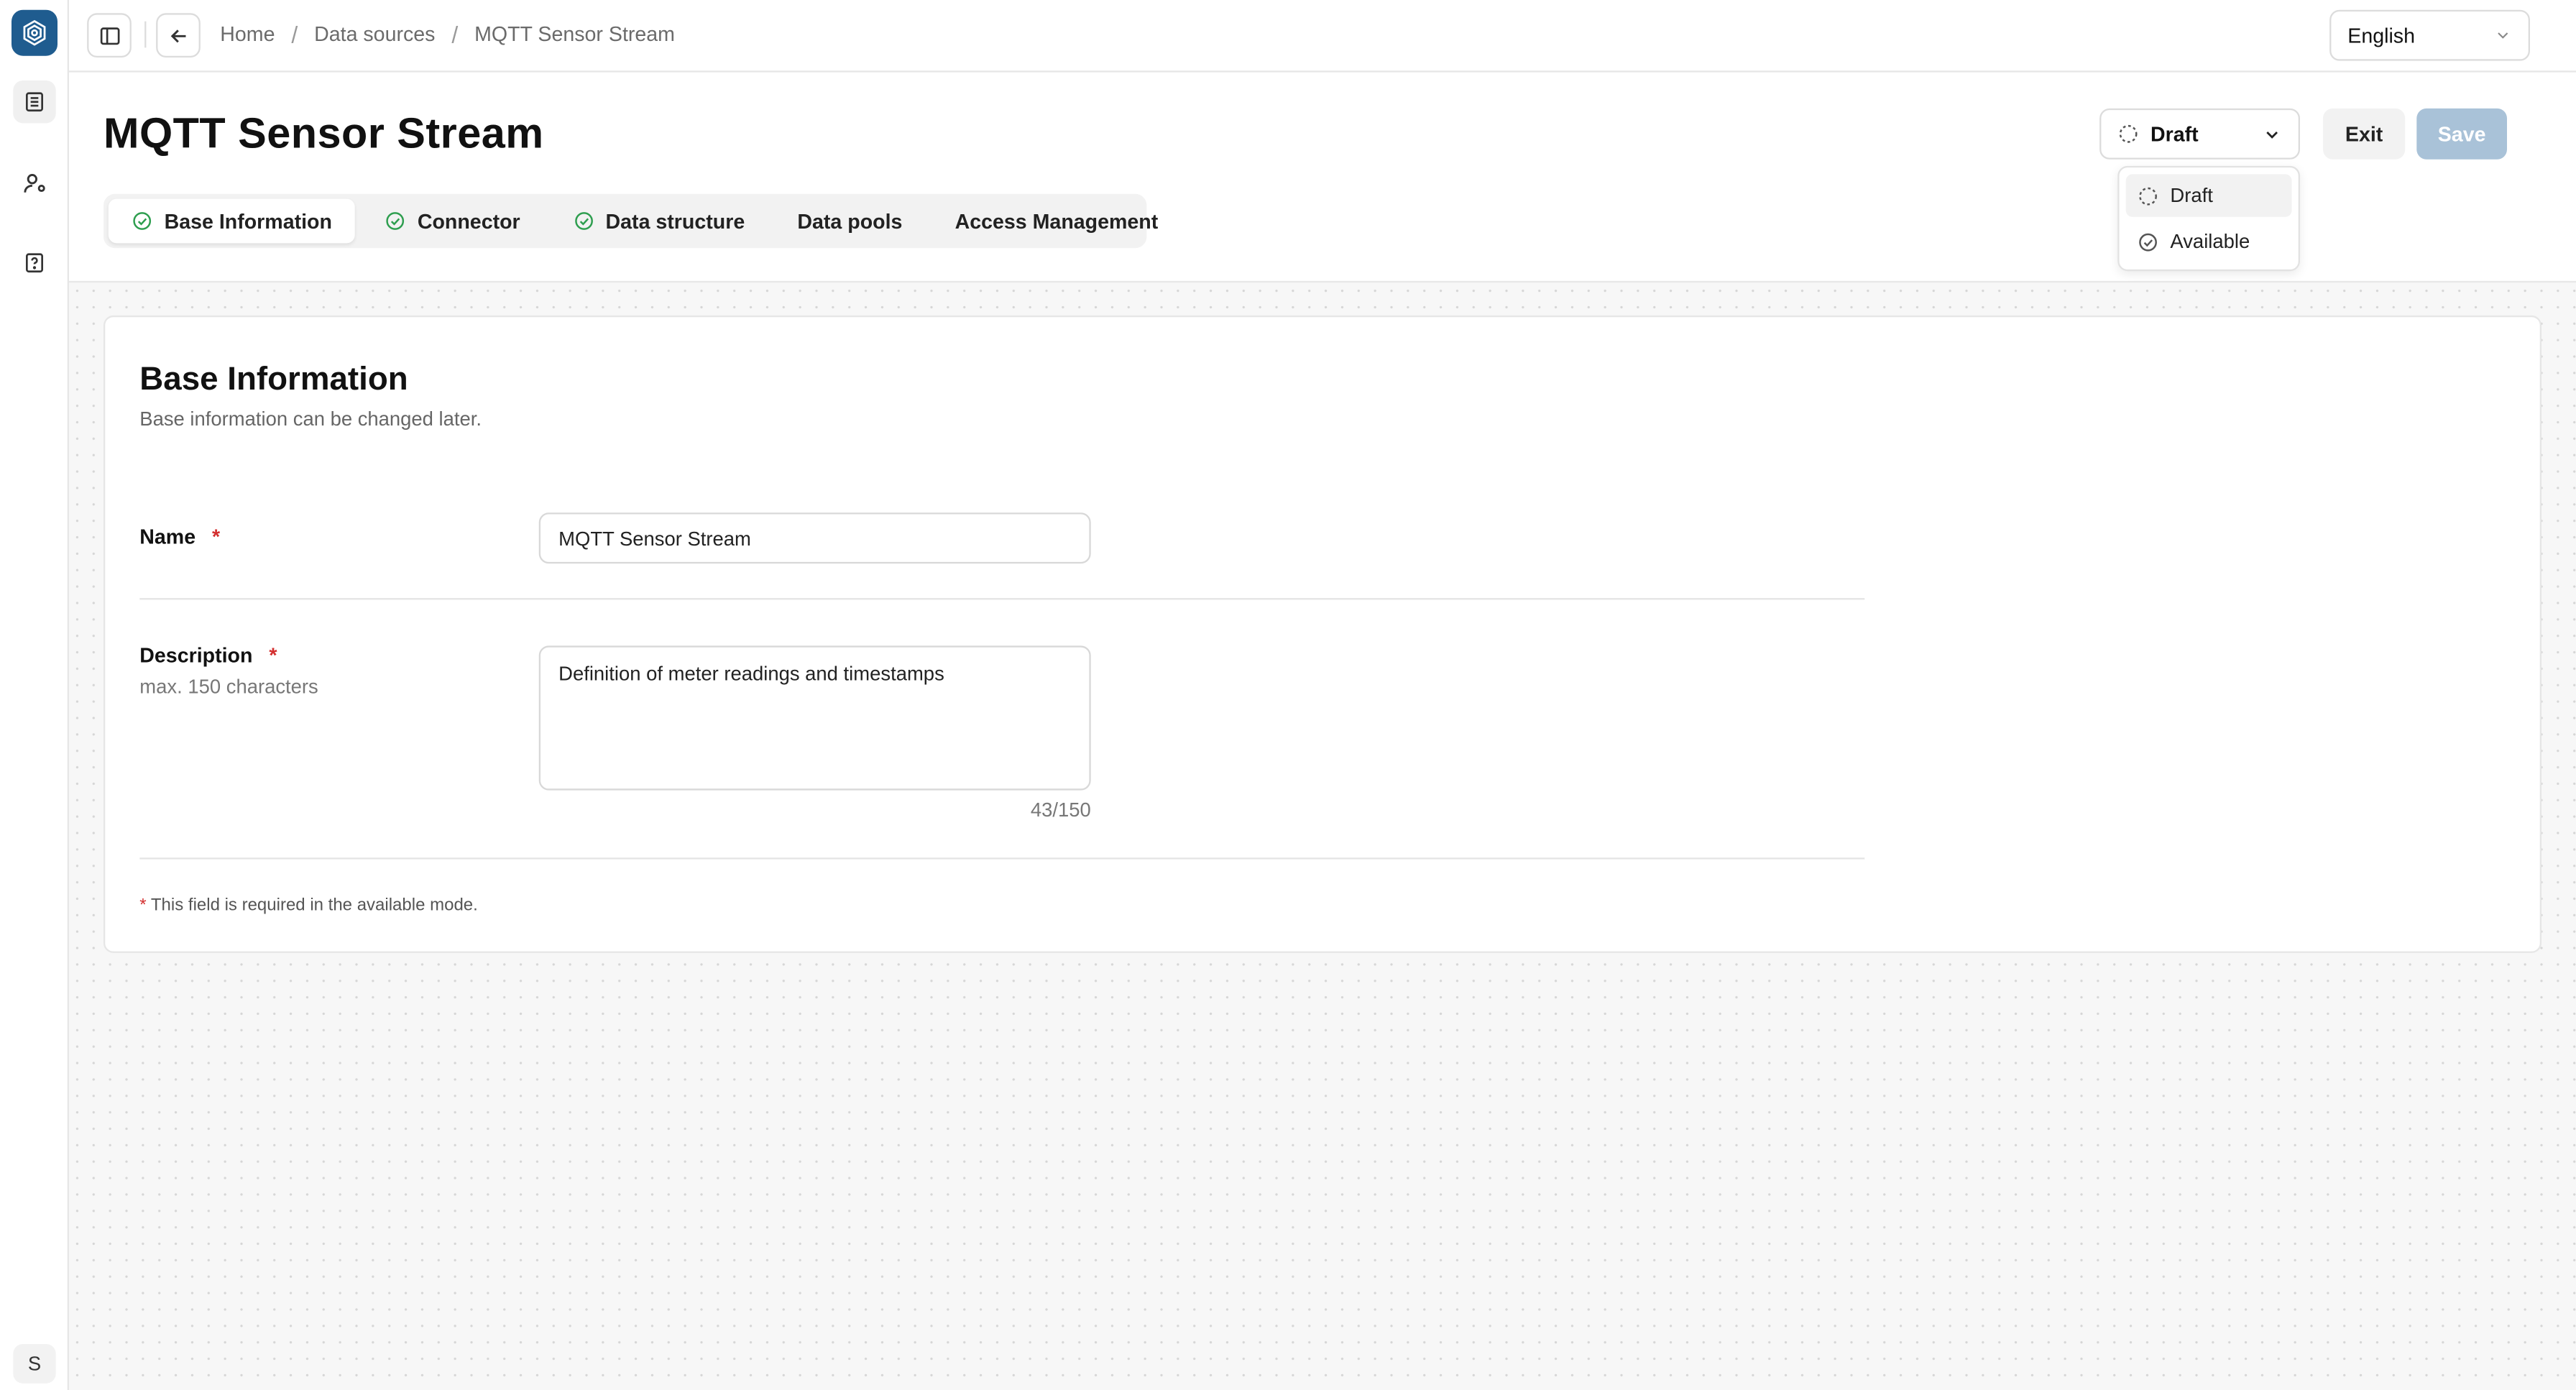 The height and width of the screenshot is (1390, 2576). Describe the element at coordinates (34, 695) in the screenshot. I see `left-rail: S` at that location.